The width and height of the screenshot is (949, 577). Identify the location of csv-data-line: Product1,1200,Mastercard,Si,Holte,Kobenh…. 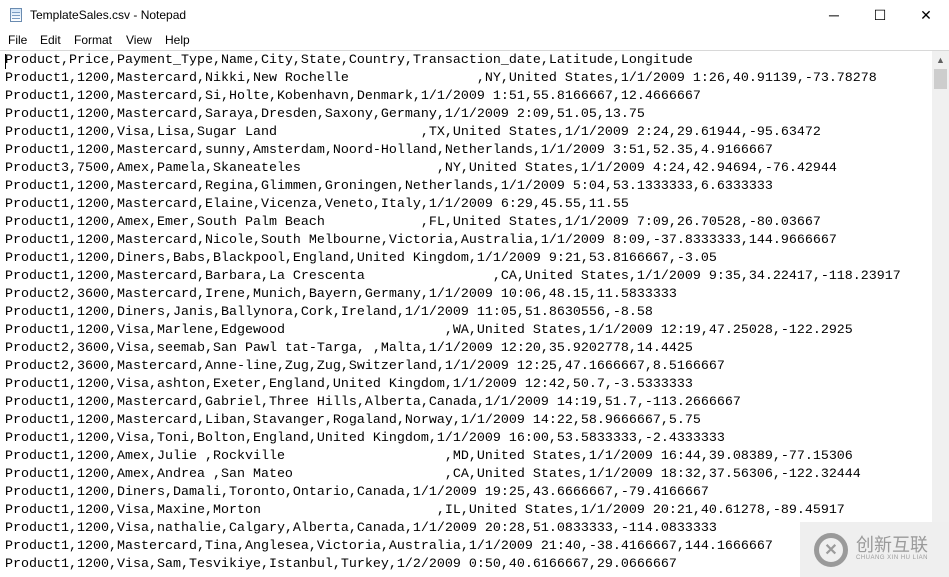
(353, 96).